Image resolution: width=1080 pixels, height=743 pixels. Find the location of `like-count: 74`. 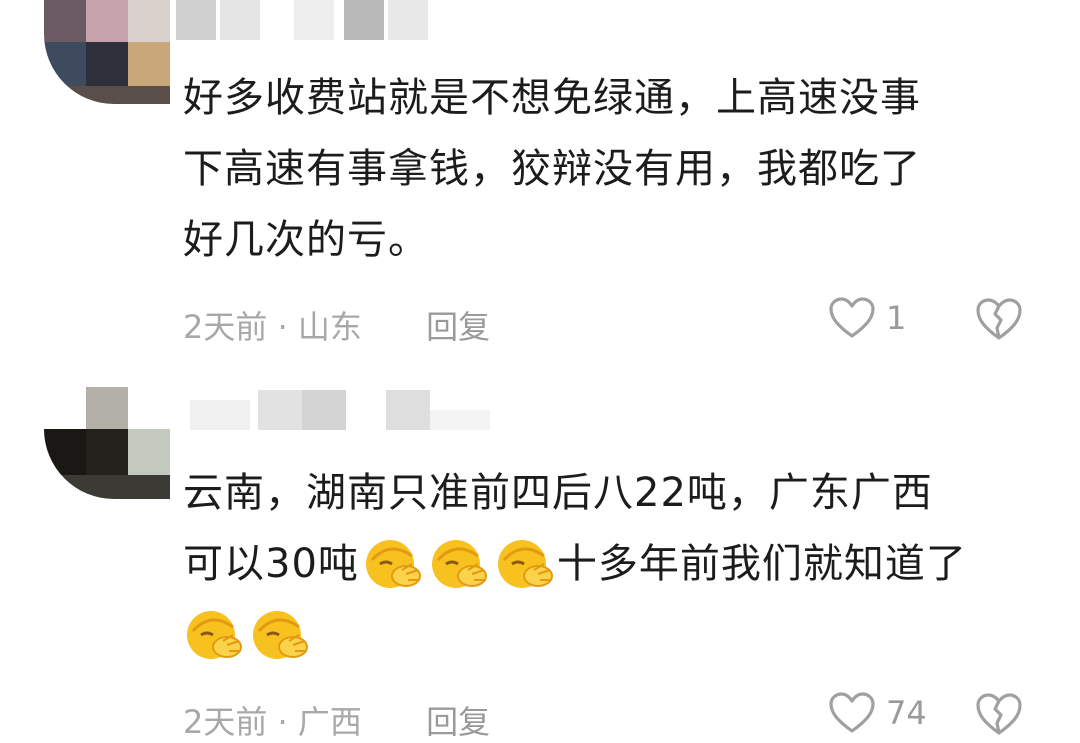

like-count: 74 is located at coordinates (906, 713).